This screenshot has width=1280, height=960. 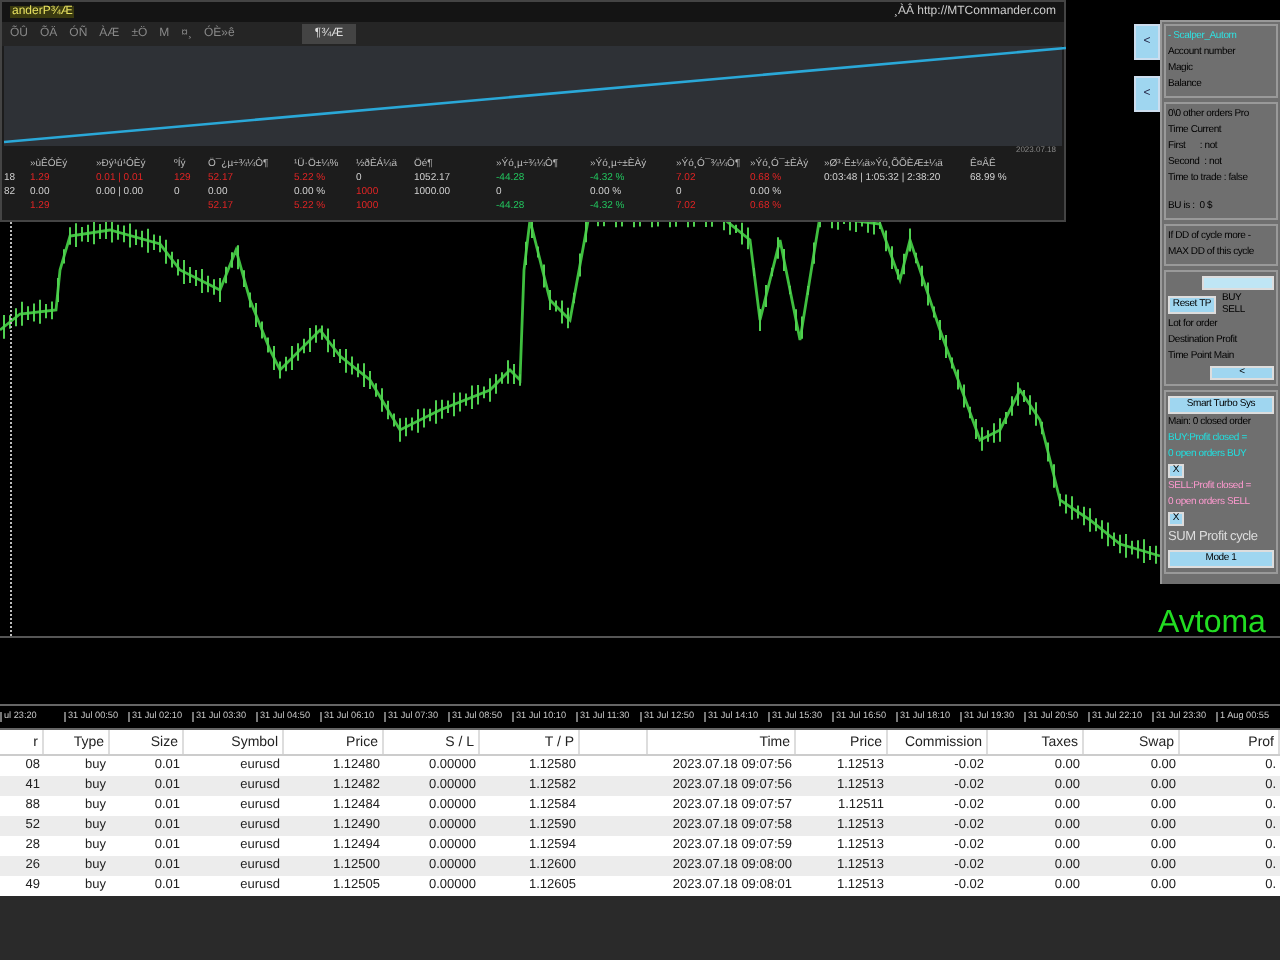 I want to click on blank-button, so click(x=1238, y=283).